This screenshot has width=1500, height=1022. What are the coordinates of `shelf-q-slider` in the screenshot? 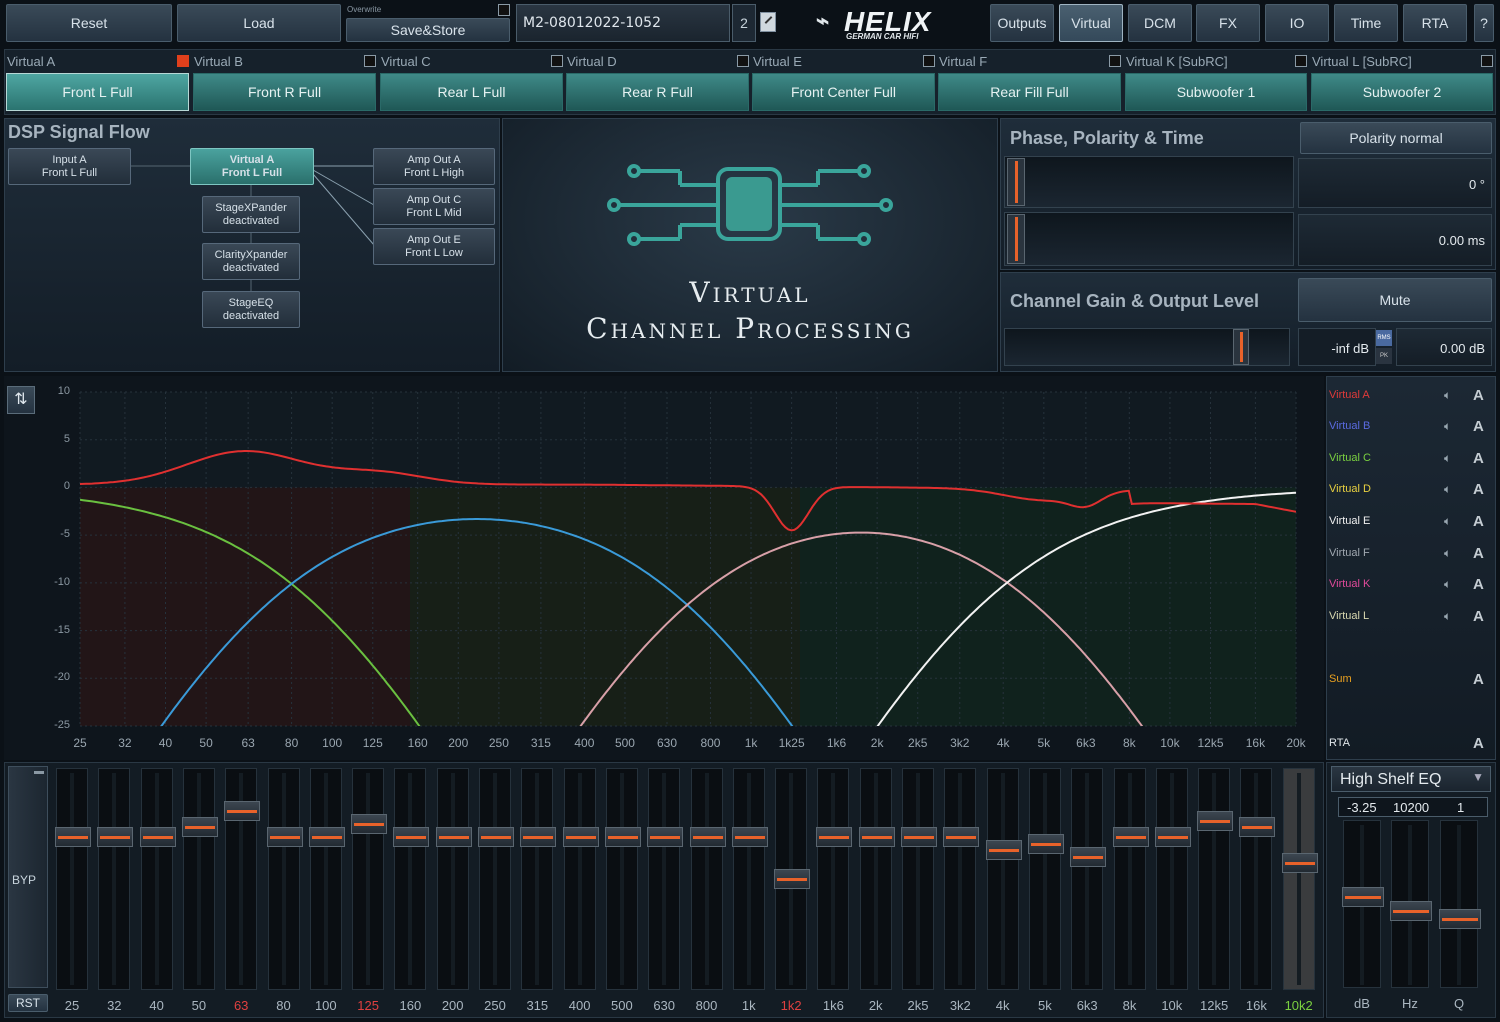 It's located at (1460, 904).